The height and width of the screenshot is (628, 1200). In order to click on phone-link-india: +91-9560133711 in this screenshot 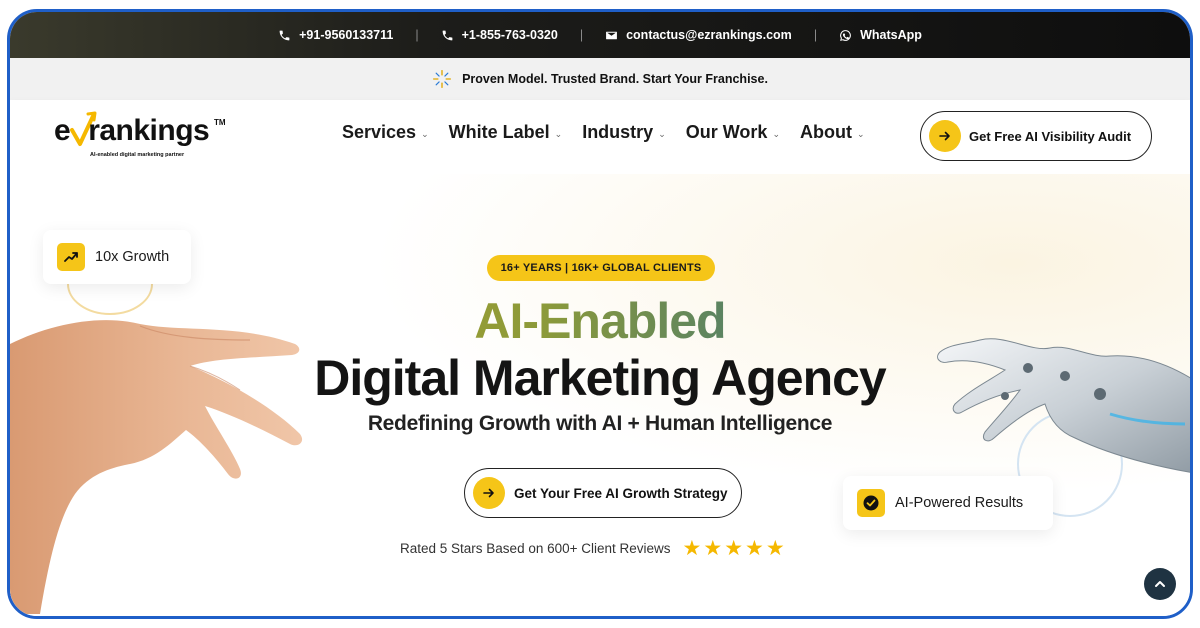, I will do `click(335, 35)`.